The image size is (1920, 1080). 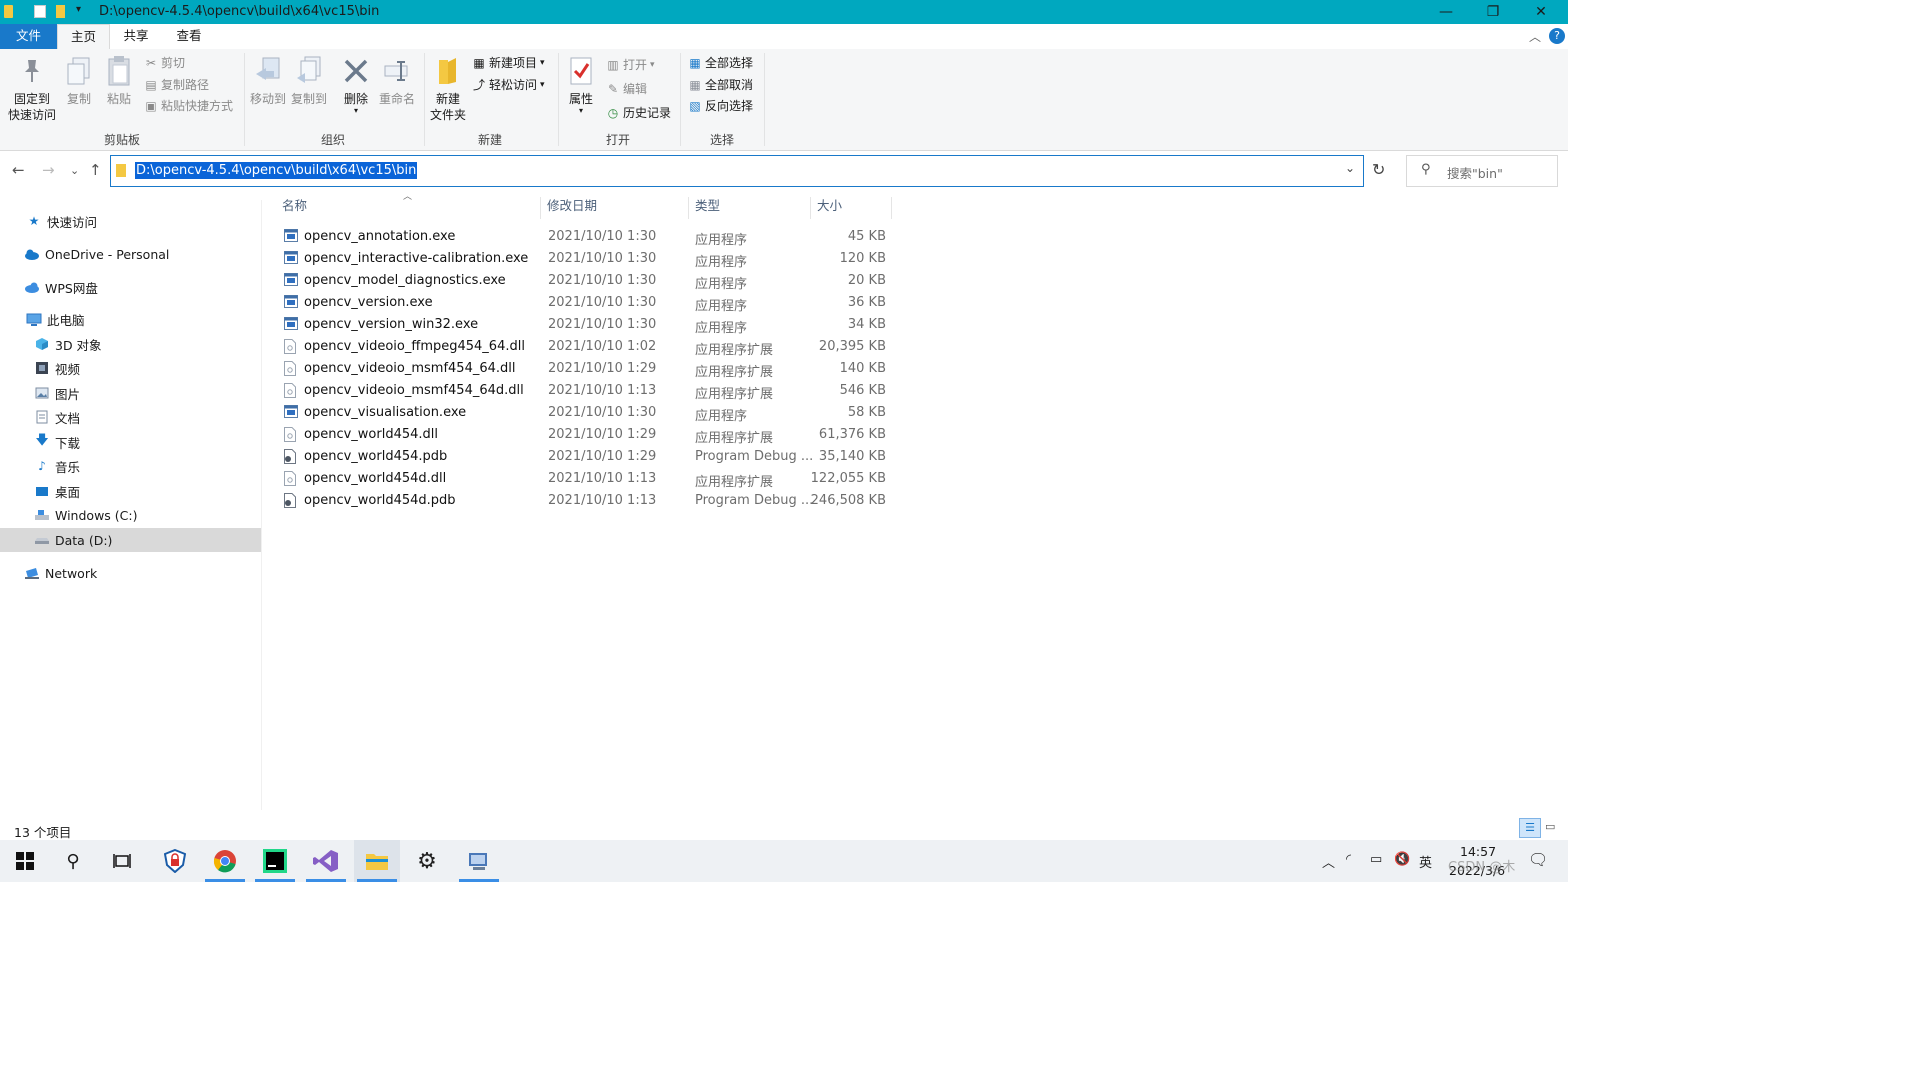 What do you see at coordinates (326, 861) in the screenshot?
I see `visual-studio-button` at bounding box center [326, 861].